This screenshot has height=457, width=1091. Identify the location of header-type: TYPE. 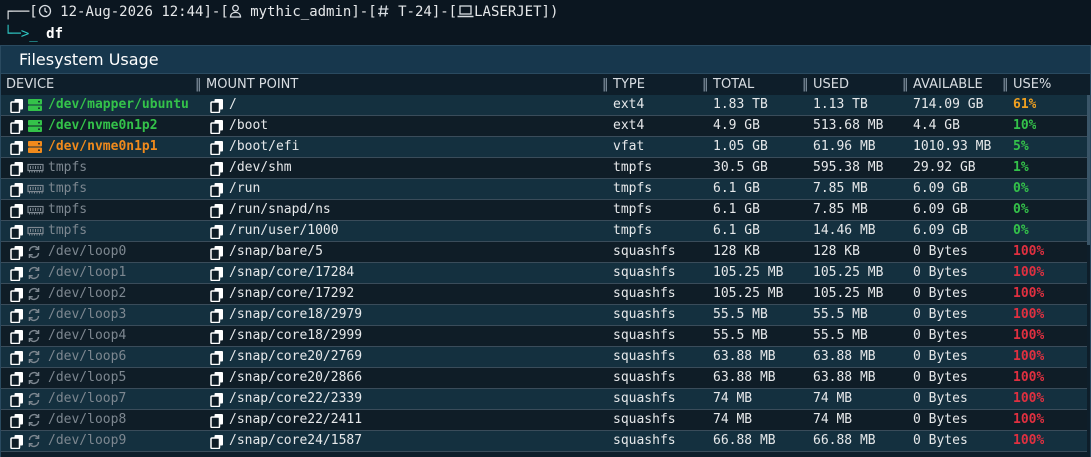
(629, 84).